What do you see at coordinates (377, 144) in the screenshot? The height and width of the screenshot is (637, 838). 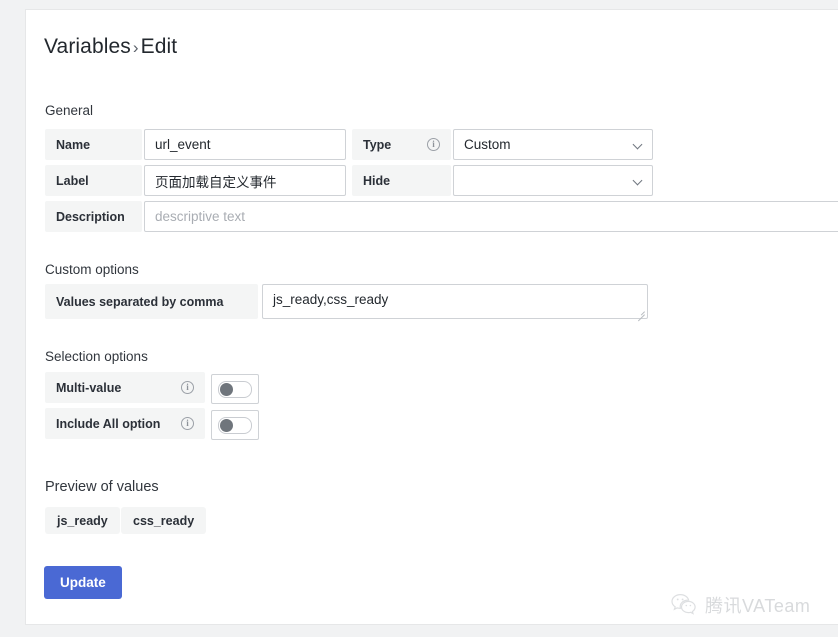 I see `type-label: Type` at bounding box center [377, 144].